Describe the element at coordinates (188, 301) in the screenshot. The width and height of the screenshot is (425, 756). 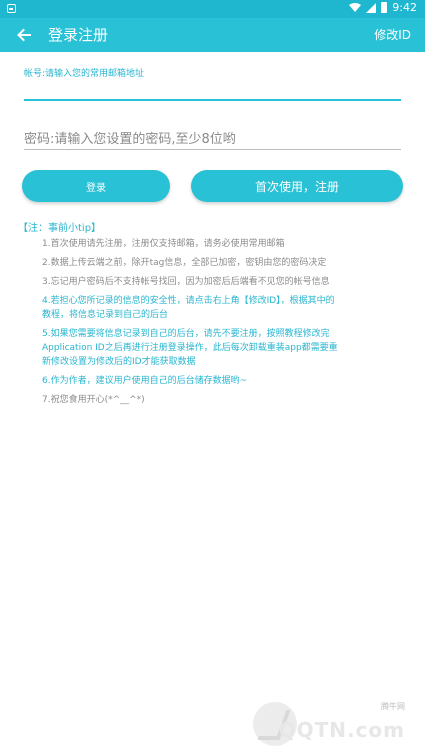
I see `tip-item: 4.若担心您所记录的信息的安全性，请点击右上角【修改ID】，根据其中的` at that location.